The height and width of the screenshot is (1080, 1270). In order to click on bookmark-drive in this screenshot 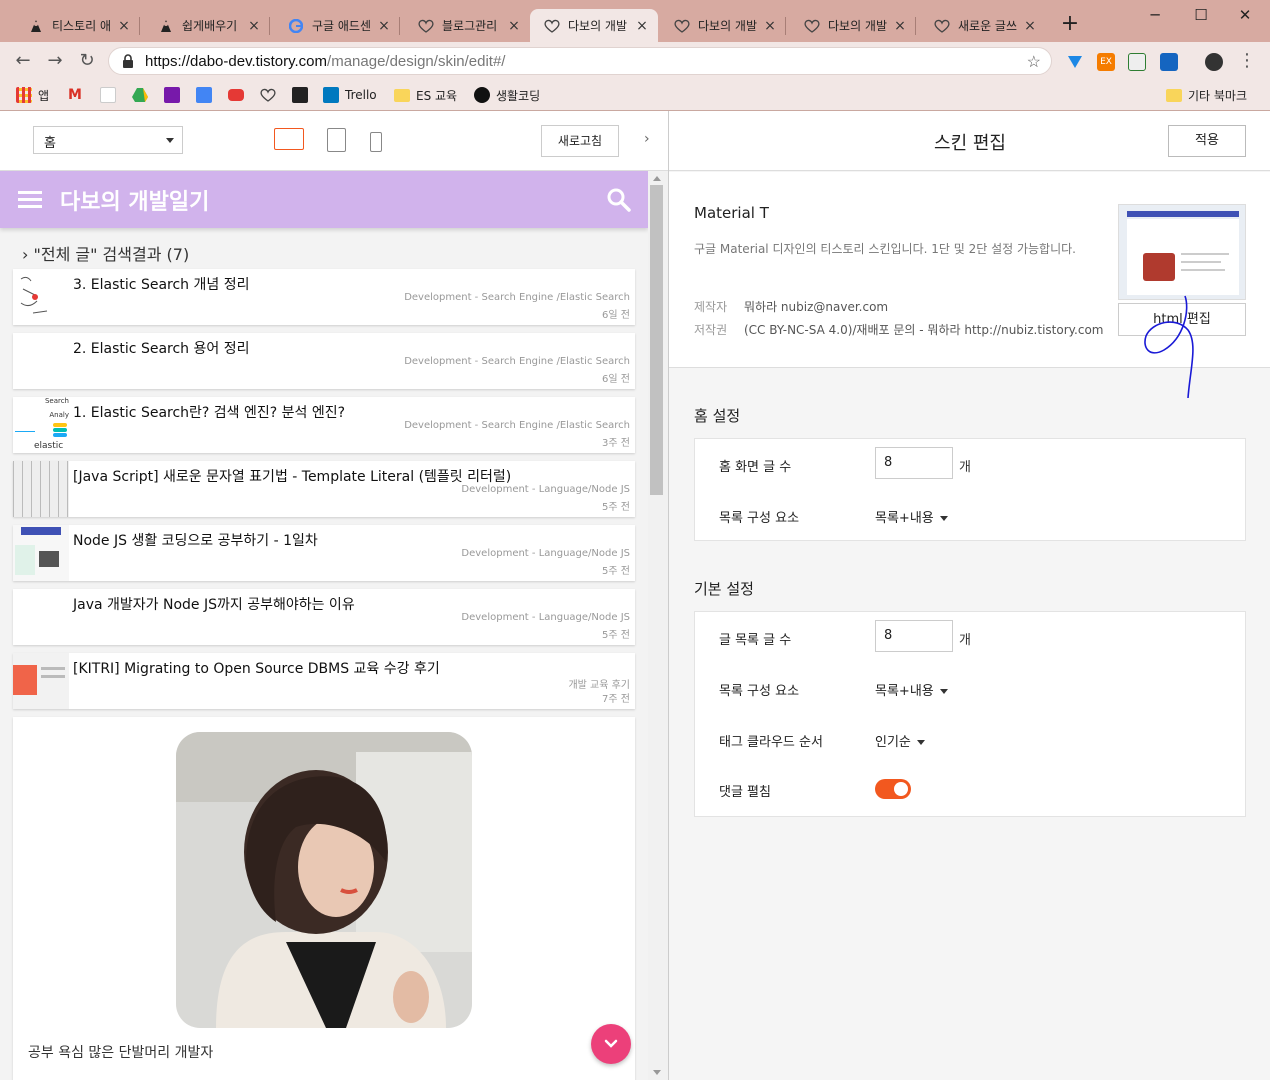, I will do `click(140, 95)`.